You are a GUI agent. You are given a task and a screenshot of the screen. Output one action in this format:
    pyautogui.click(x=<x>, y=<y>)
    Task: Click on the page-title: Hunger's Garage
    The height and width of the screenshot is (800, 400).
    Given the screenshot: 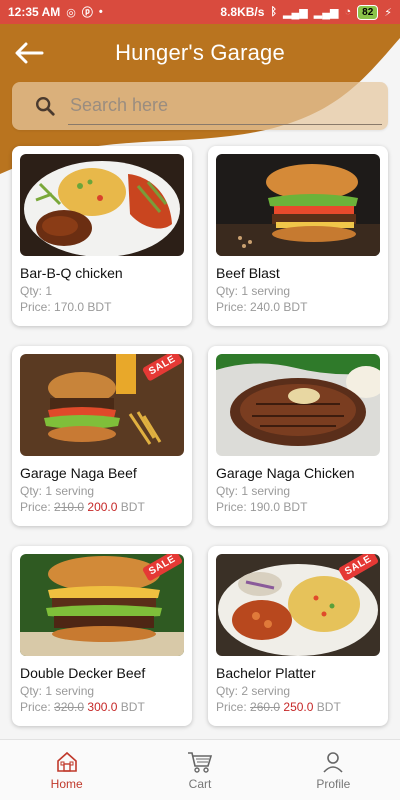 What is the action you would take?
    pyautogui.click(x=200, y=52)
    